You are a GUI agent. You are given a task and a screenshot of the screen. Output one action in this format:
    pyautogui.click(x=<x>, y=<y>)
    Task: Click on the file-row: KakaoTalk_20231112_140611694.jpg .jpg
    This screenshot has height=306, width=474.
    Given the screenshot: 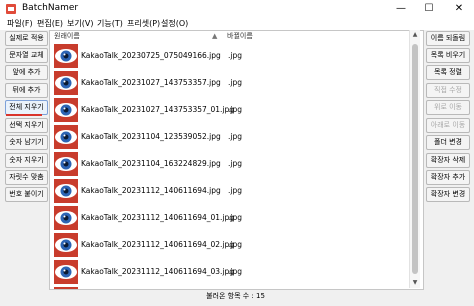 What is the action you would take?
    pyautogui.click(x=234, y=191)
    